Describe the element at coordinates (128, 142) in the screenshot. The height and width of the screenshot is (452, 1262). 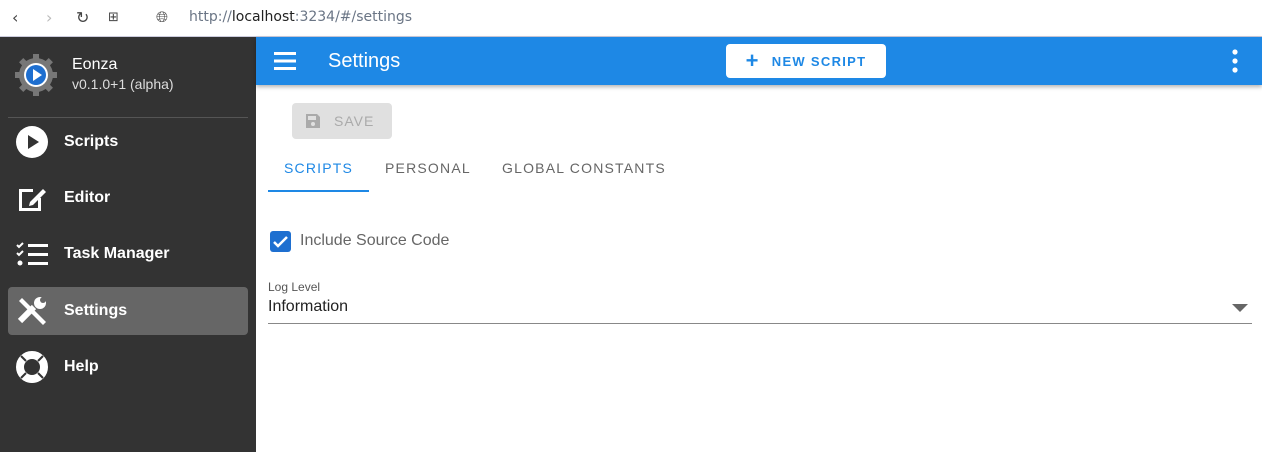
I see `sidebar-item-scripts: Scripts` at that location.